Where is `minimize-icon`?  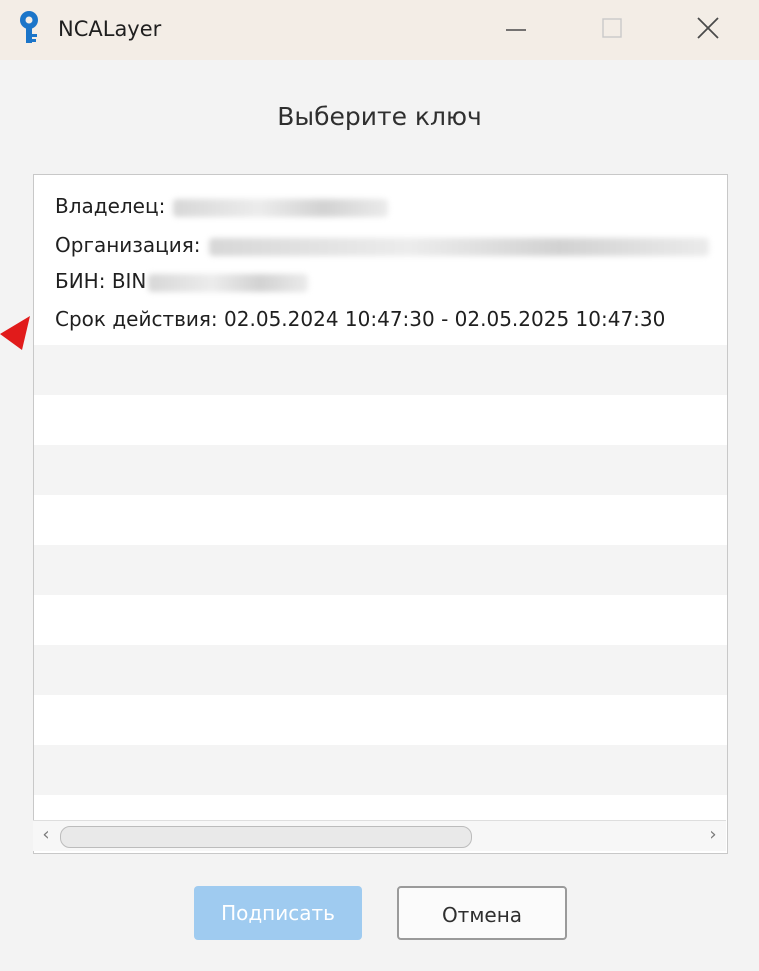
minimize-icon is located at coordinates (516, 30).